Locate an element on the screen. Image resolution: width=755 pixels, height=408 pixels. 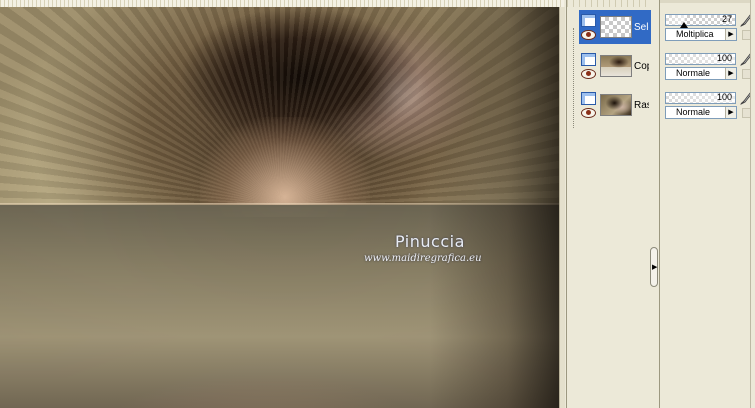
opacity-value: 27 is located at coordinates (726, 19).